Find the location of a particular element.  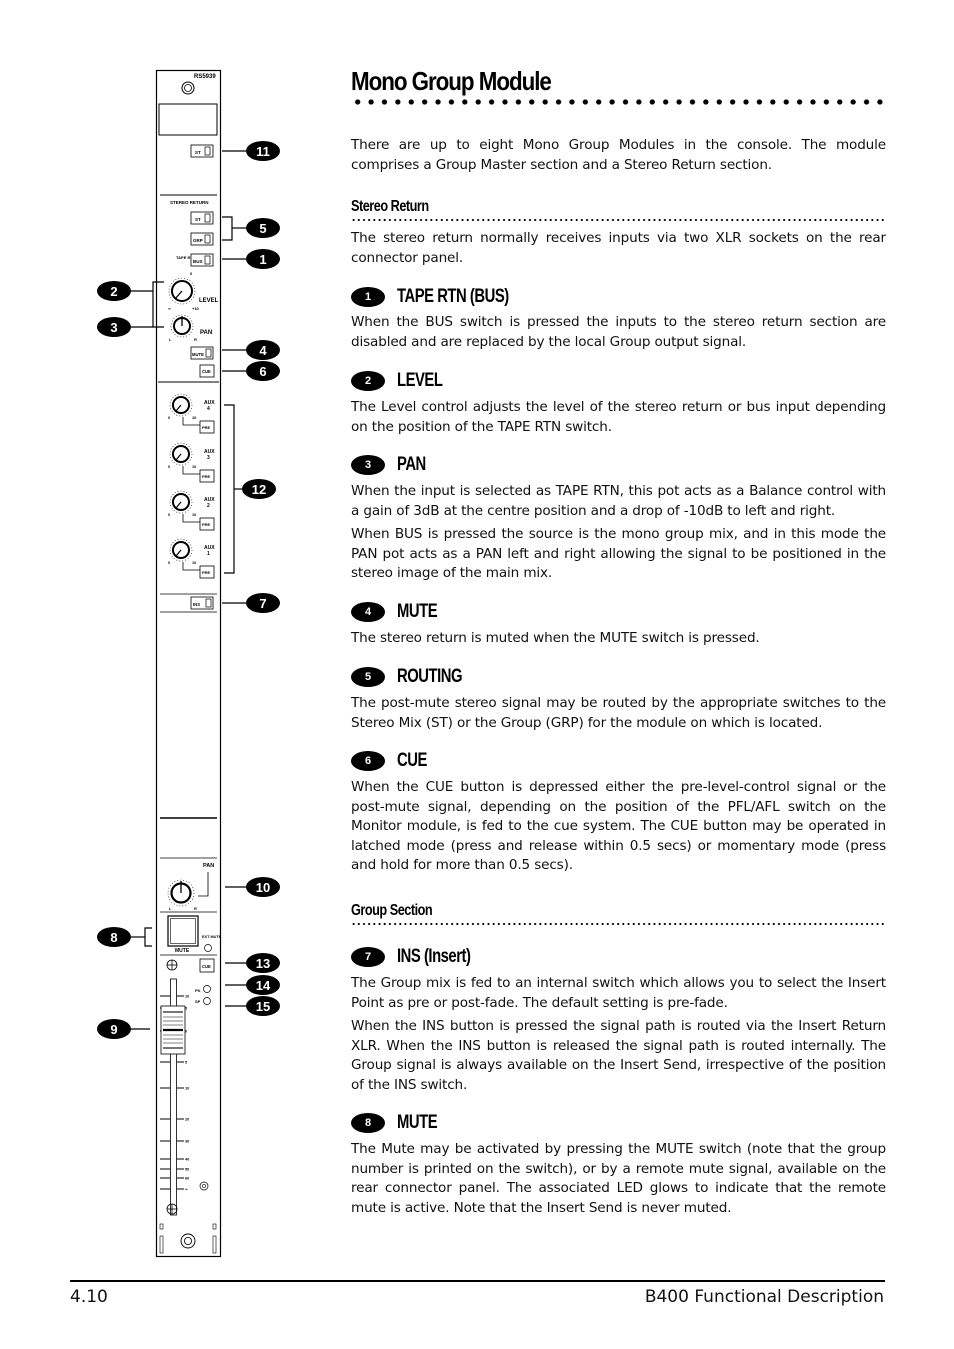

callout-4: 4 is located at coordinates (263, 350).